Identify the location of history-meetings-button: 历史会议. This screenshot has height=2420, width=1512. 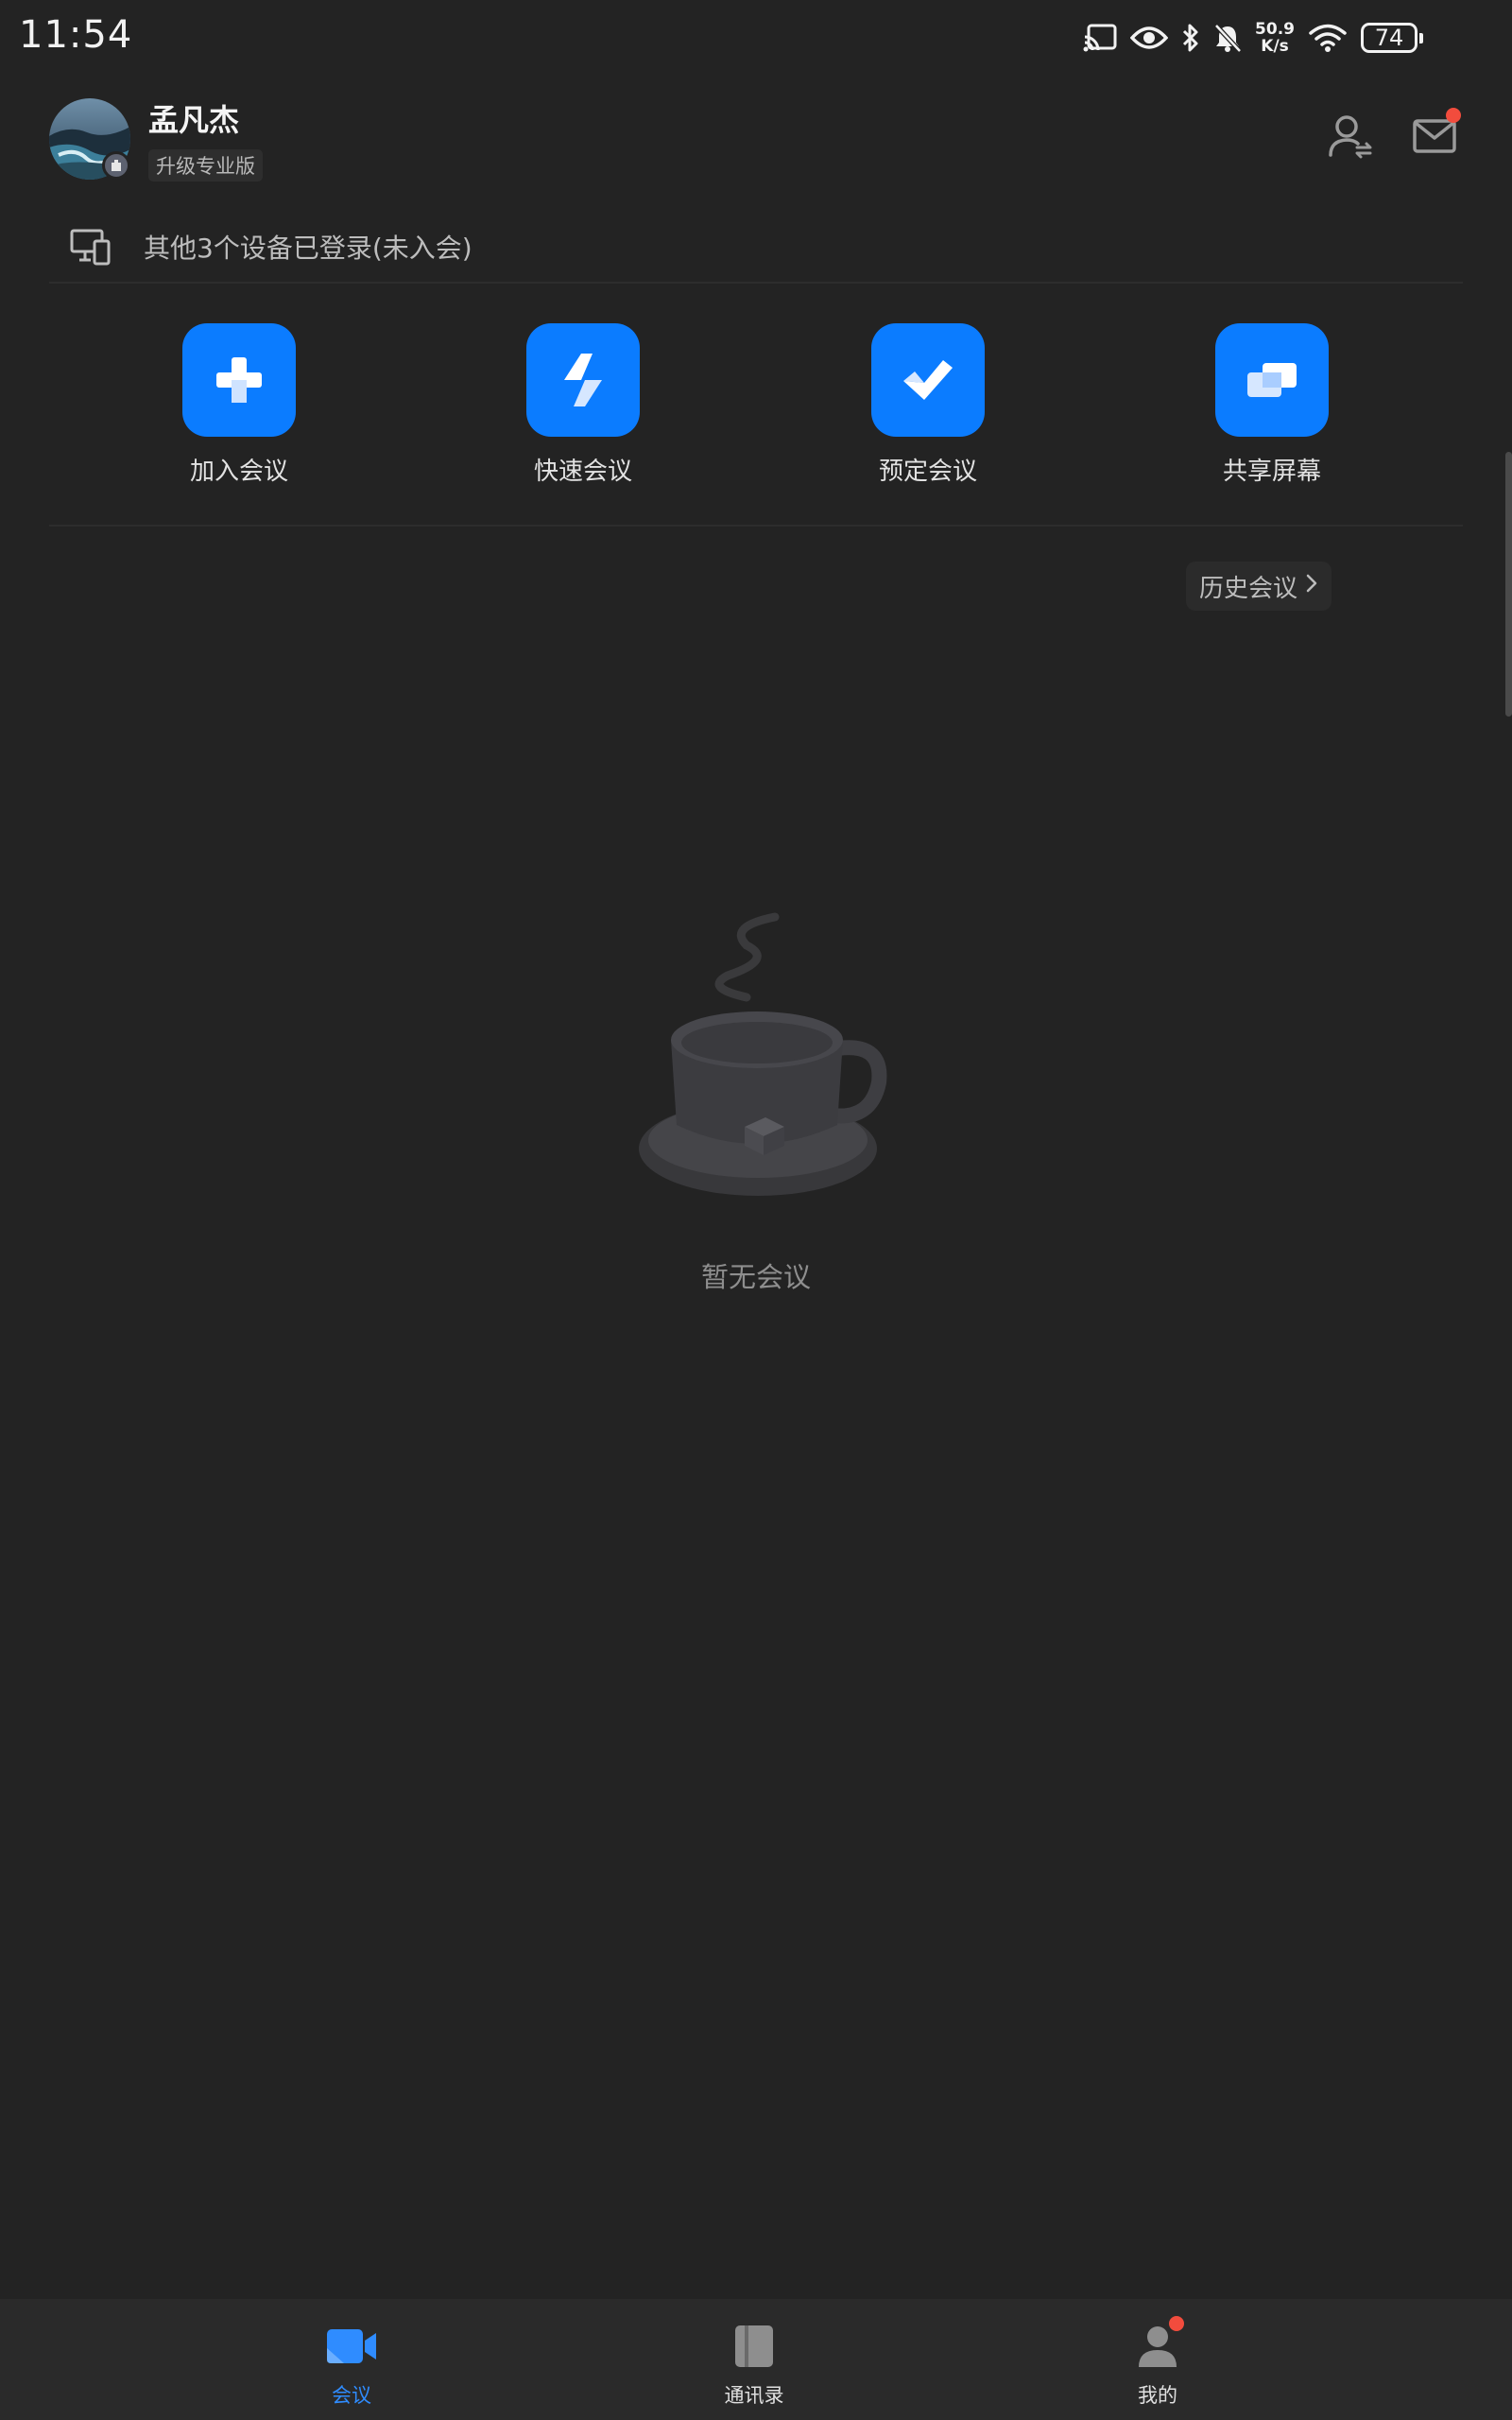
(1259, 586).